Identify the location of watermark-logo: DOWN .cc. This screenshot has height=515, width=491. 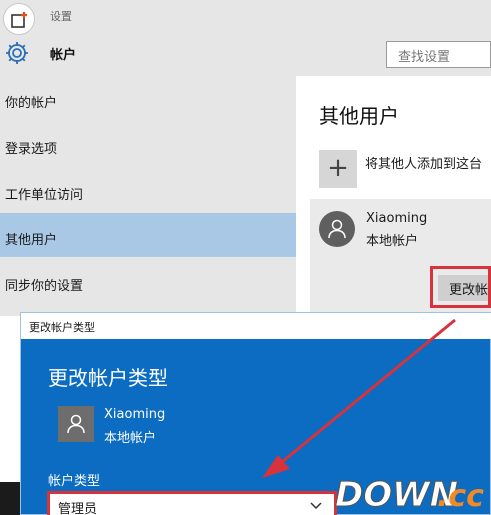
(410, 495).